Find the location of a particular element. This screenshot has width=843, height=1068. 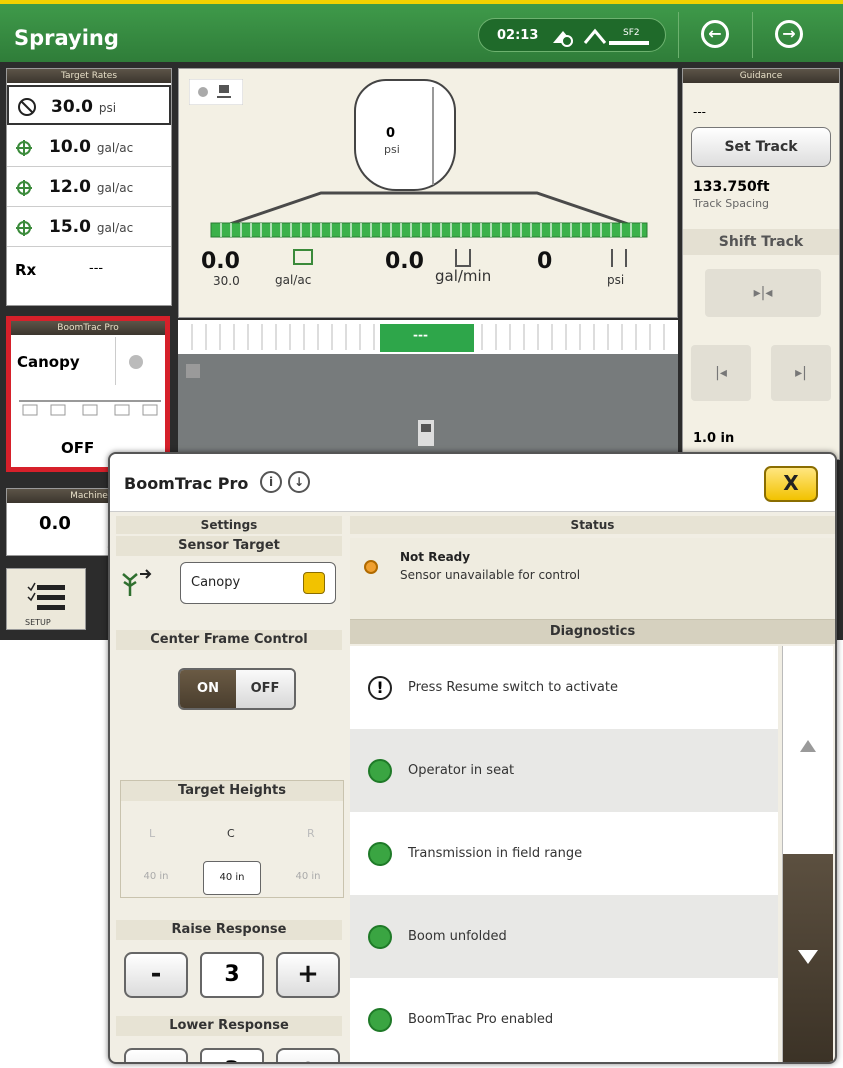

shift-right-button: ▸| is located at coordinates (801, 373).